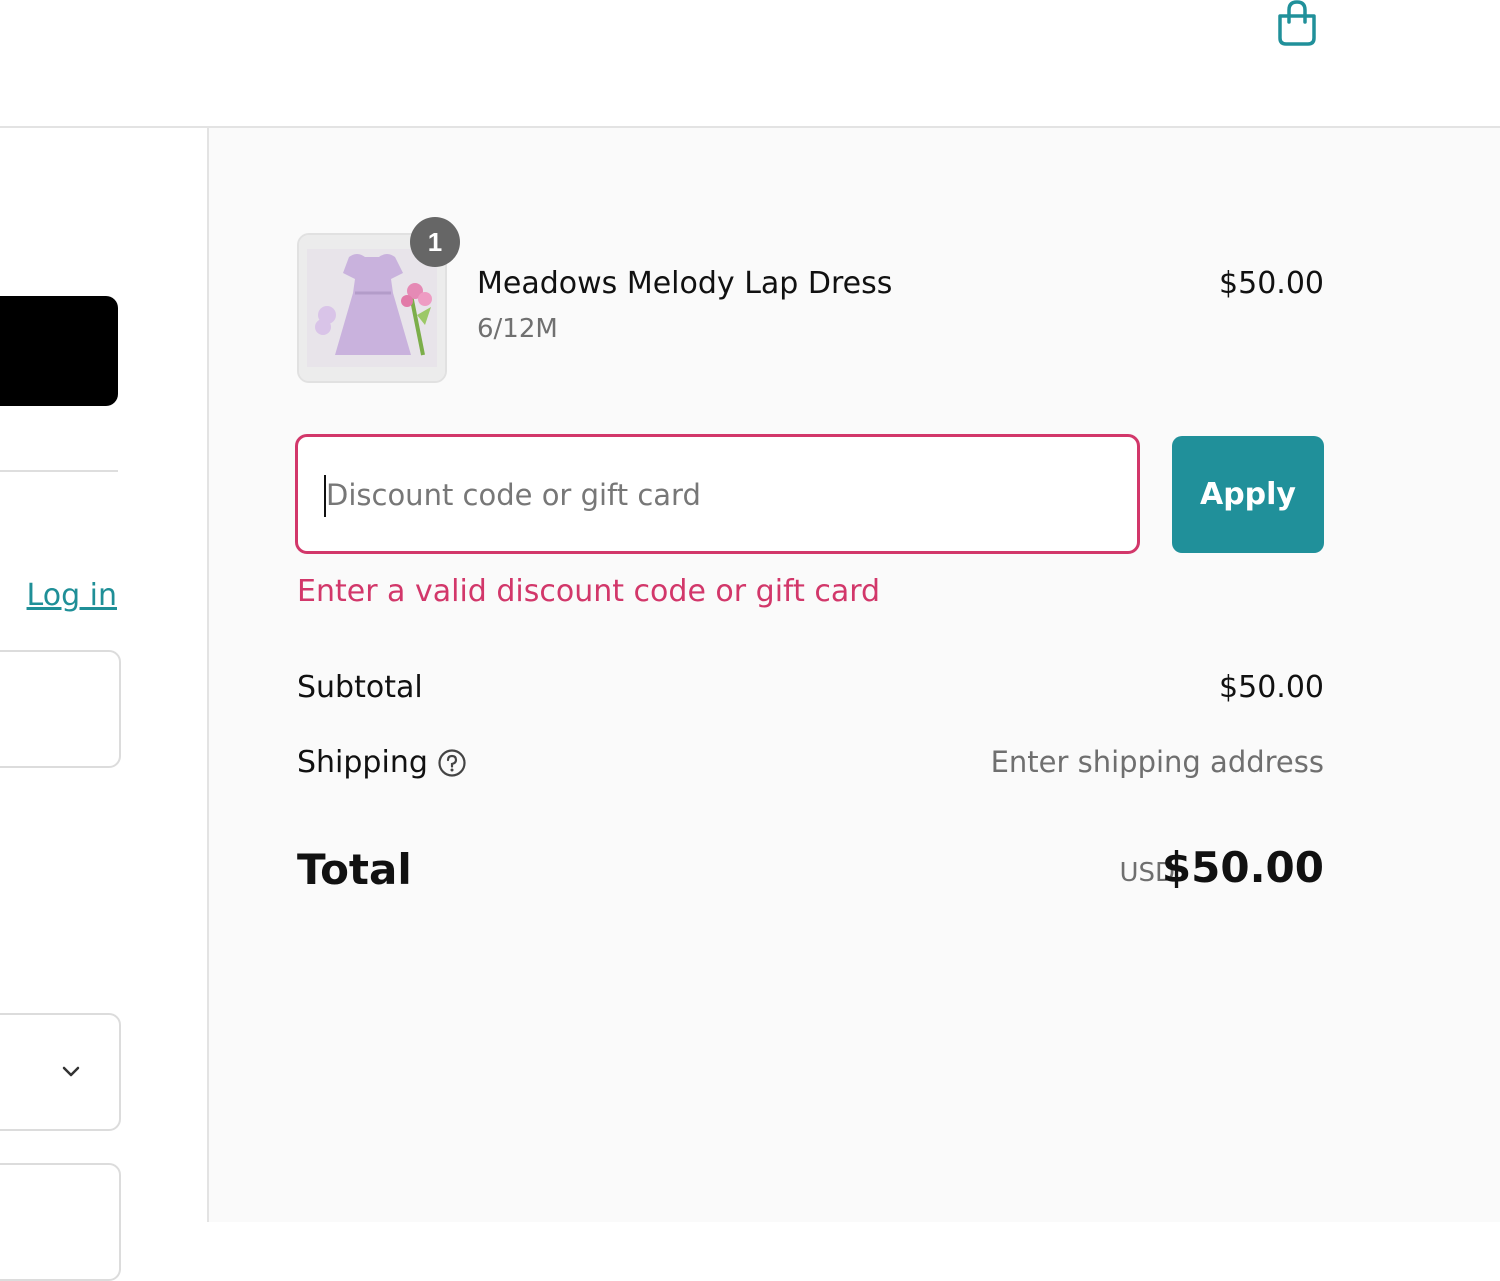 Image resolution: width=1500 pixels, height=1281 pixels. What do you see at coordinates (59, 351) in the screenshot?
I see `express-checkout-button` at bounding box center [59, 351].